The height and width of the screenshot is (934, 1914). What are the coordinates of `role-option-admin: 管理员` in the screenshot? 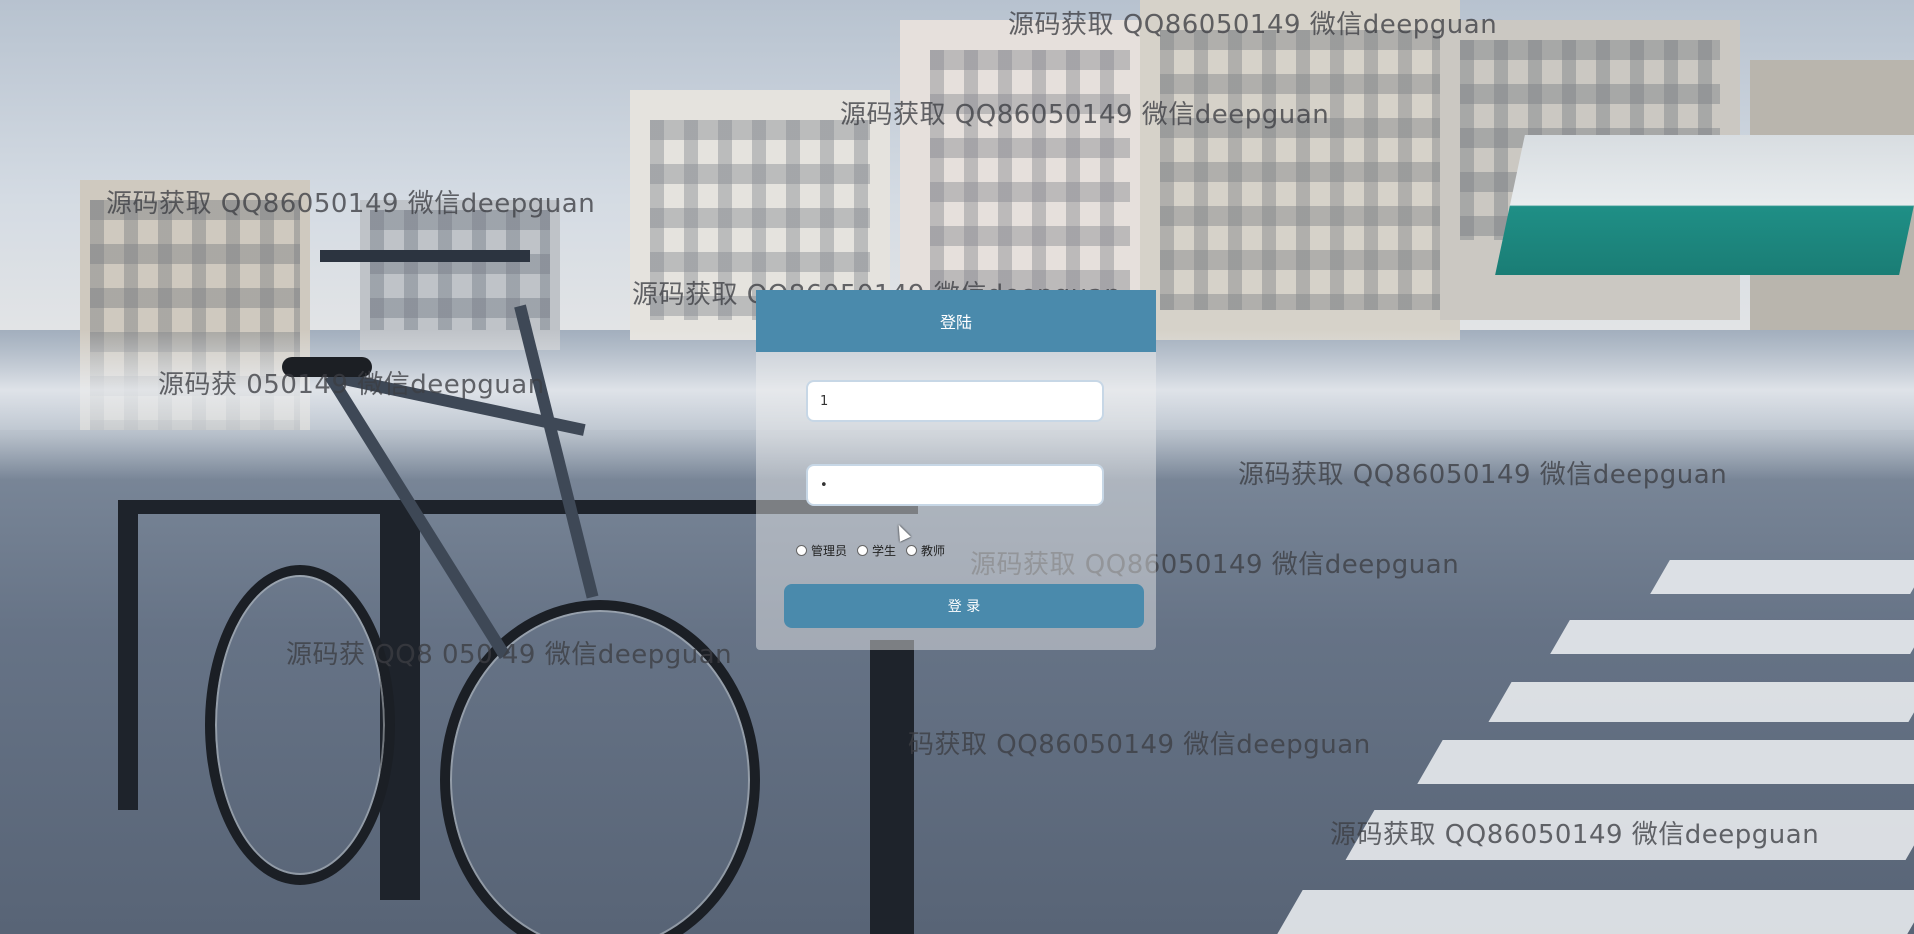 It's located at (821, 550).